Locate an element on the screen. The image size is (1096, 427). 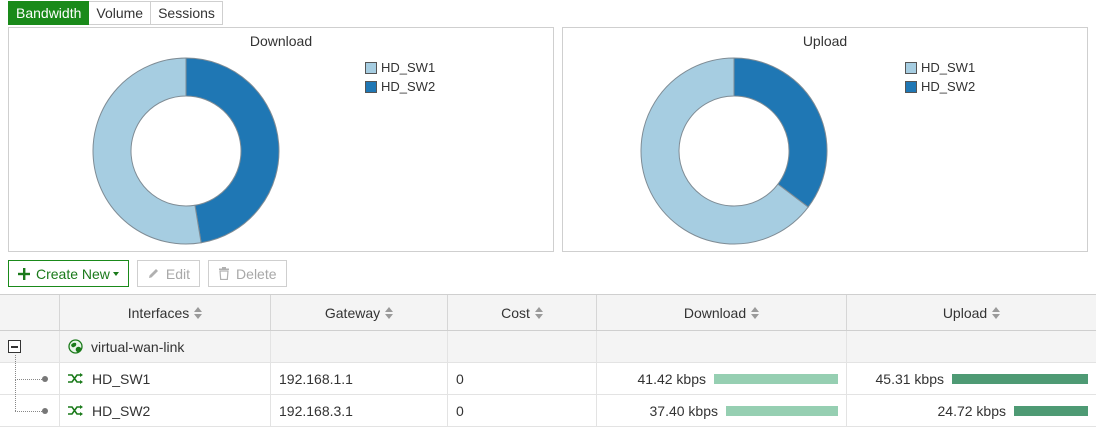
upload-value: 45.31 kbps is located at coordinates (910, 378).